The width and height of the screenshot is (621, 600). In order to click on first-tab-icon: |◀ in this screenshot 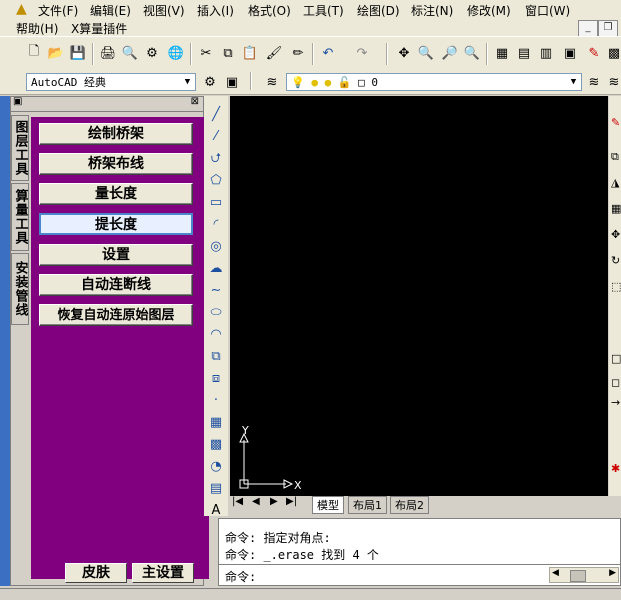, I will do `click(237, 501)`.